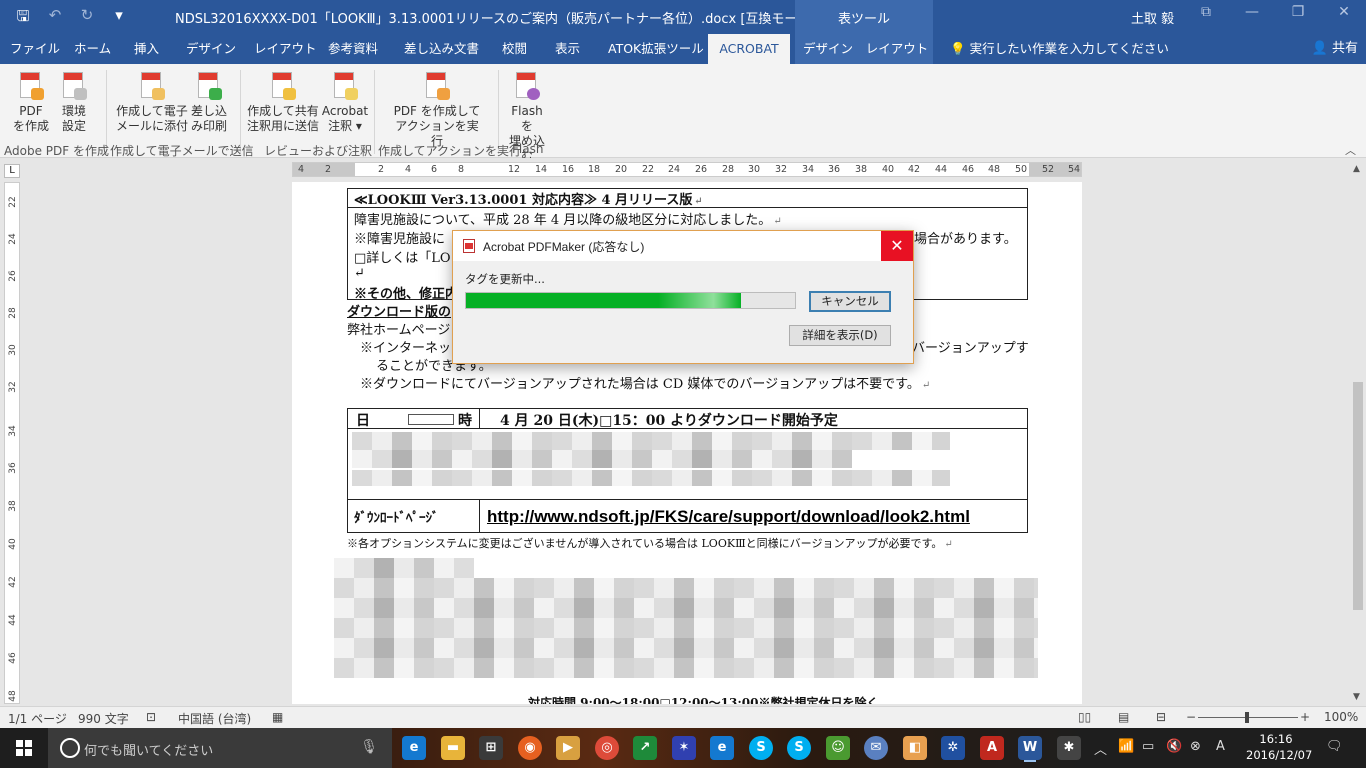  I want to click on tab-design: デザイン, so click(211, 49).